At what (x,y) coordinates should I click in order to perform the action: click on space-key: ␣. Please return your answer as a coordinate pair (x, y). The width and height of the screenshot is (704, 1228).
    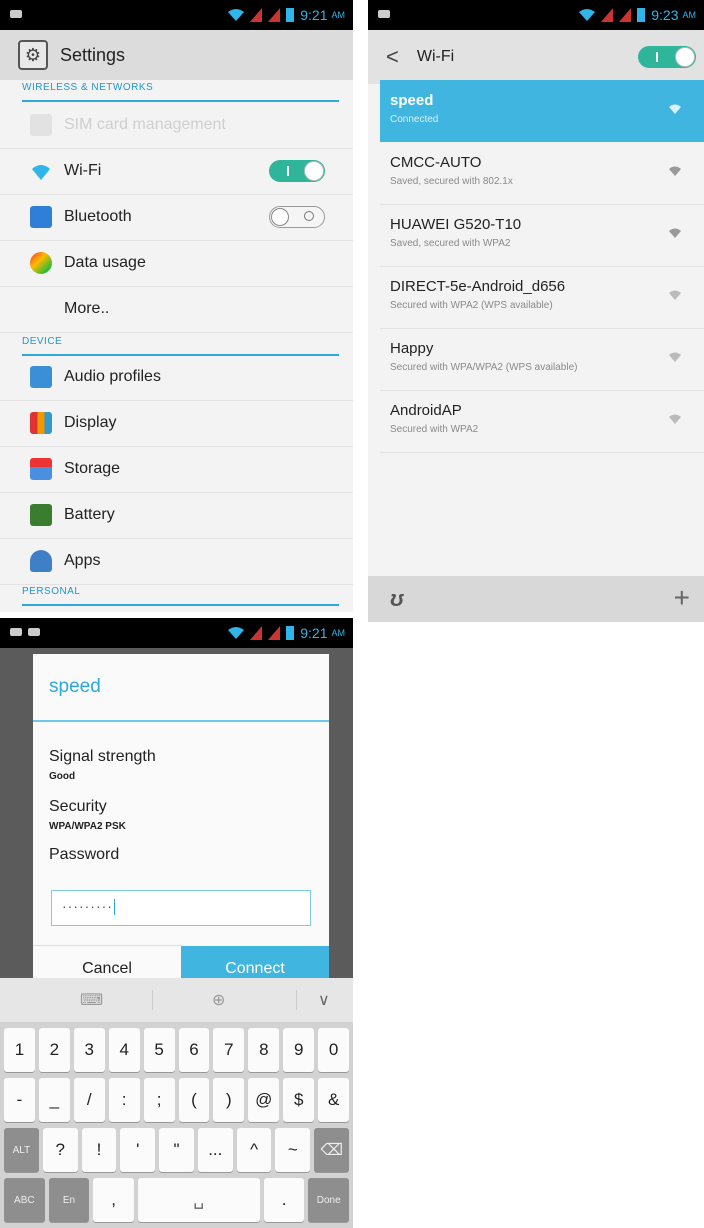
    Looking at the image, I should click on (198, 1200).